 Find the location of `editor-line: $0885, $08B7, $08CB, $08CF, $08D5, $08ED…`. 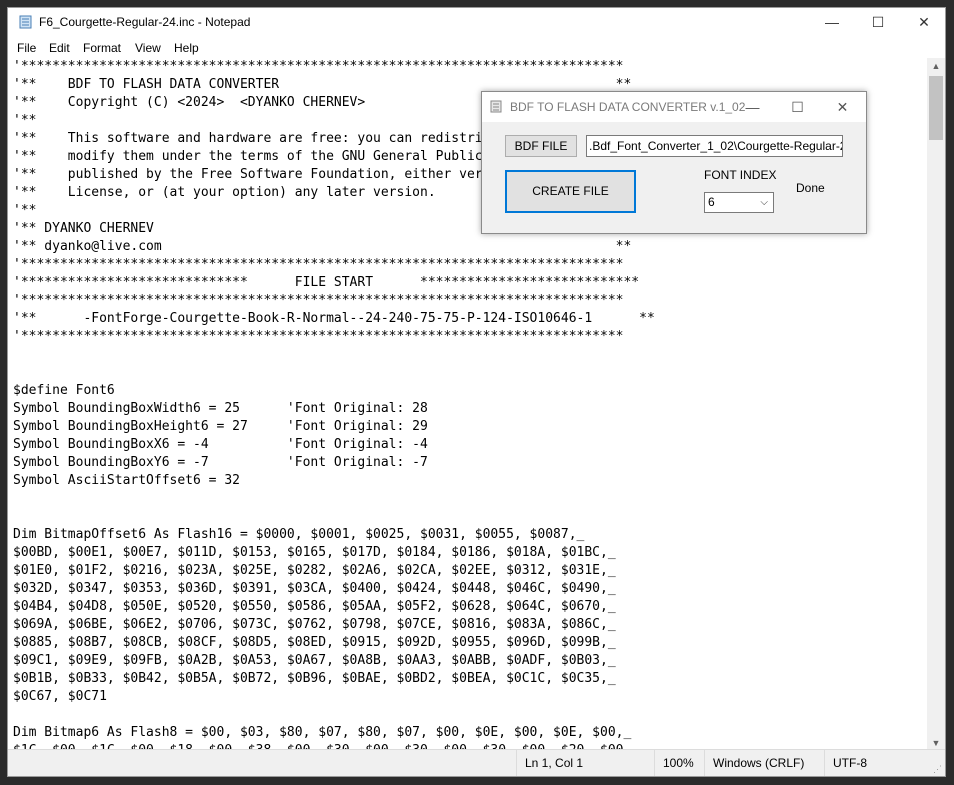

editor-line: $0885, $08B7, $08CB, $08CF, $08D5, $08ED… is located at coordinates (334, 643).